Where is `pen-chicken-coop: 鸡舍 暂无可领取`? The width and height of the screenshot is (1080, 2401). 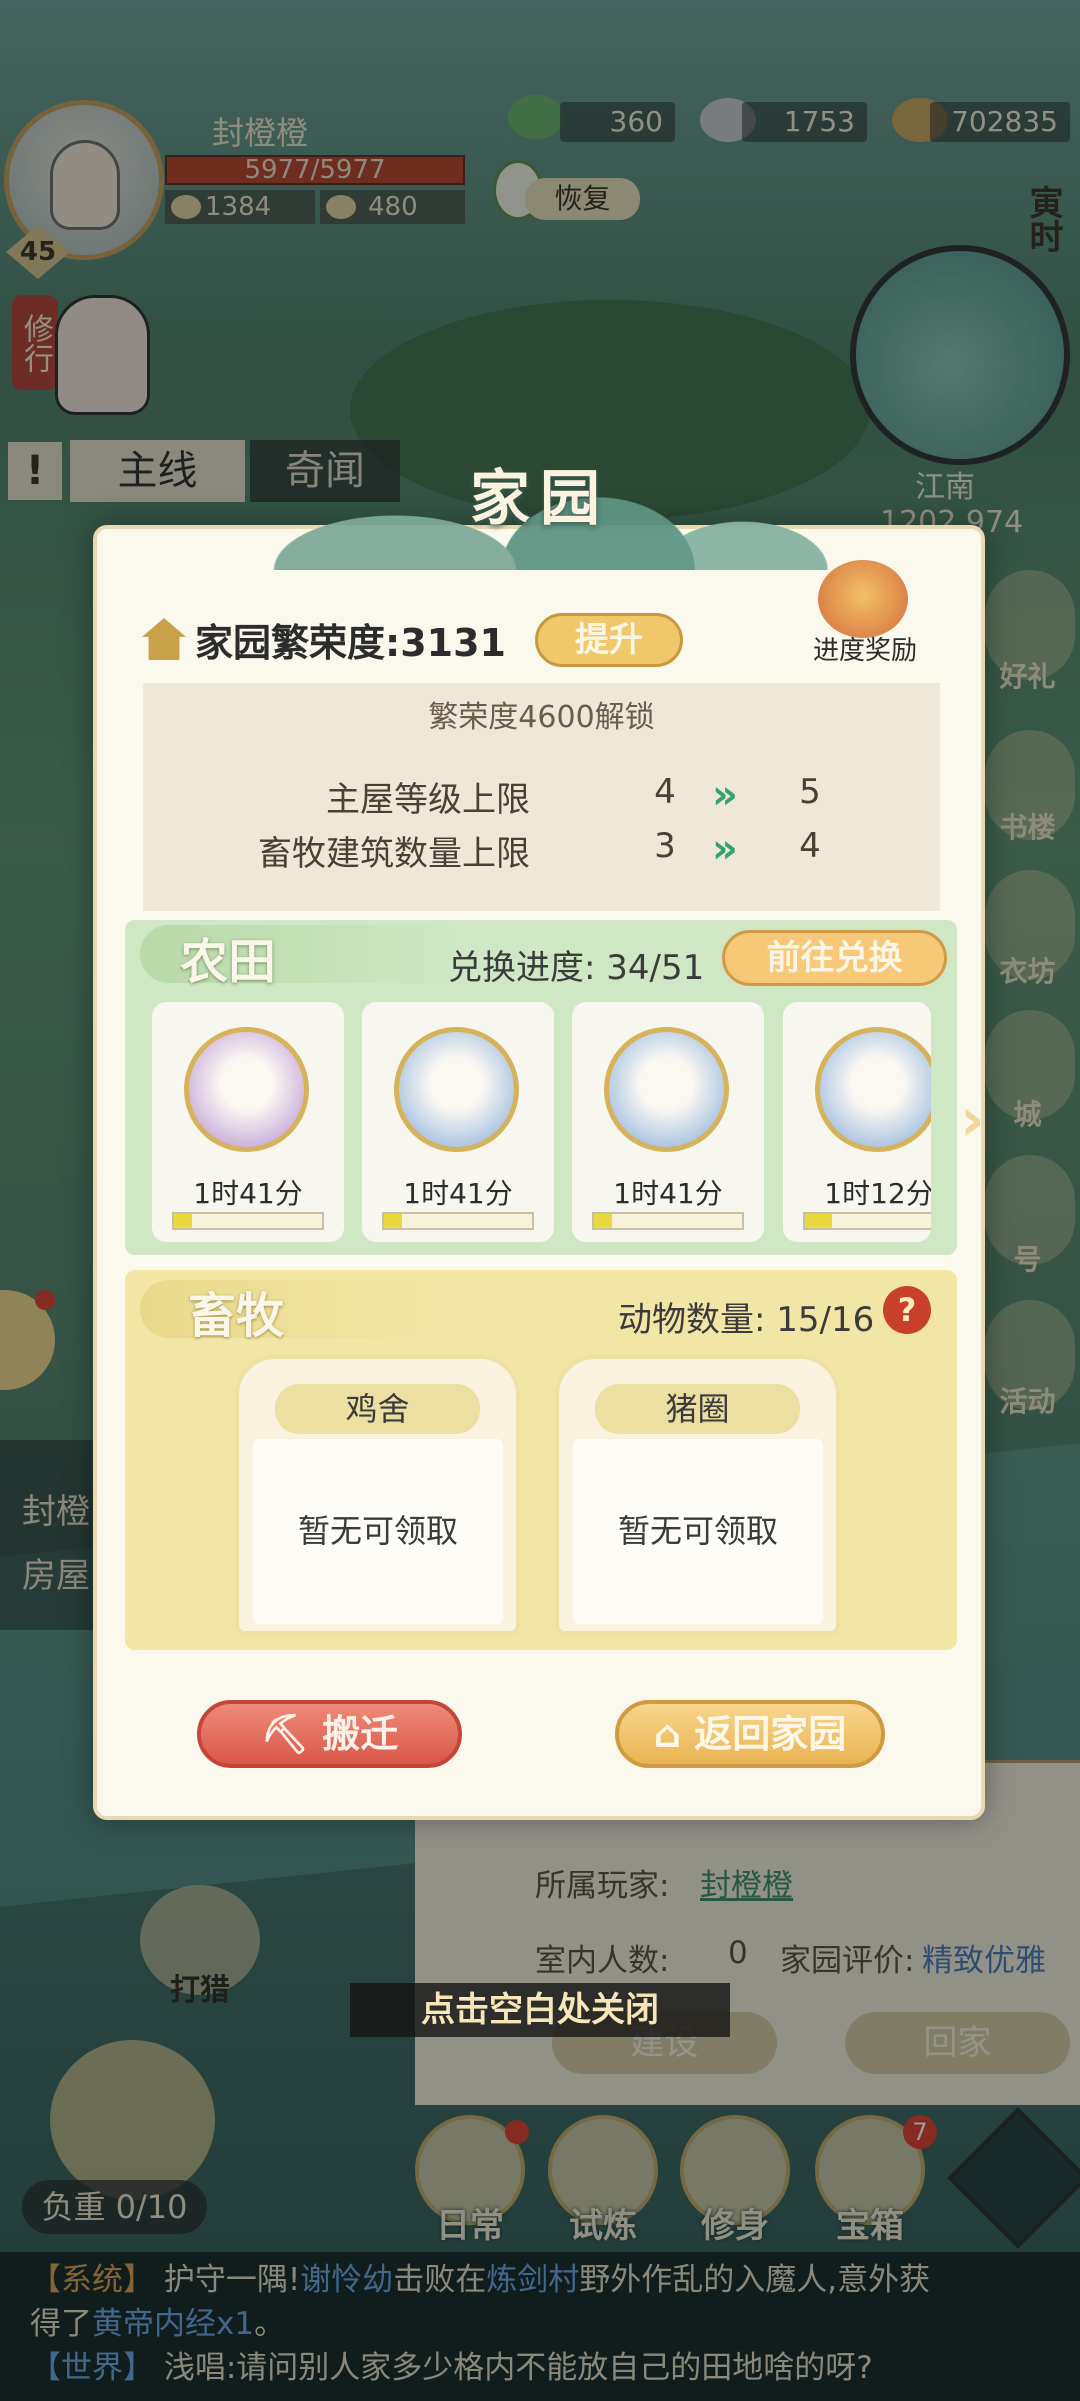 pen-chicken-coop: 鸡舍 暂无可领取 is located at coordinates (377, 1495).